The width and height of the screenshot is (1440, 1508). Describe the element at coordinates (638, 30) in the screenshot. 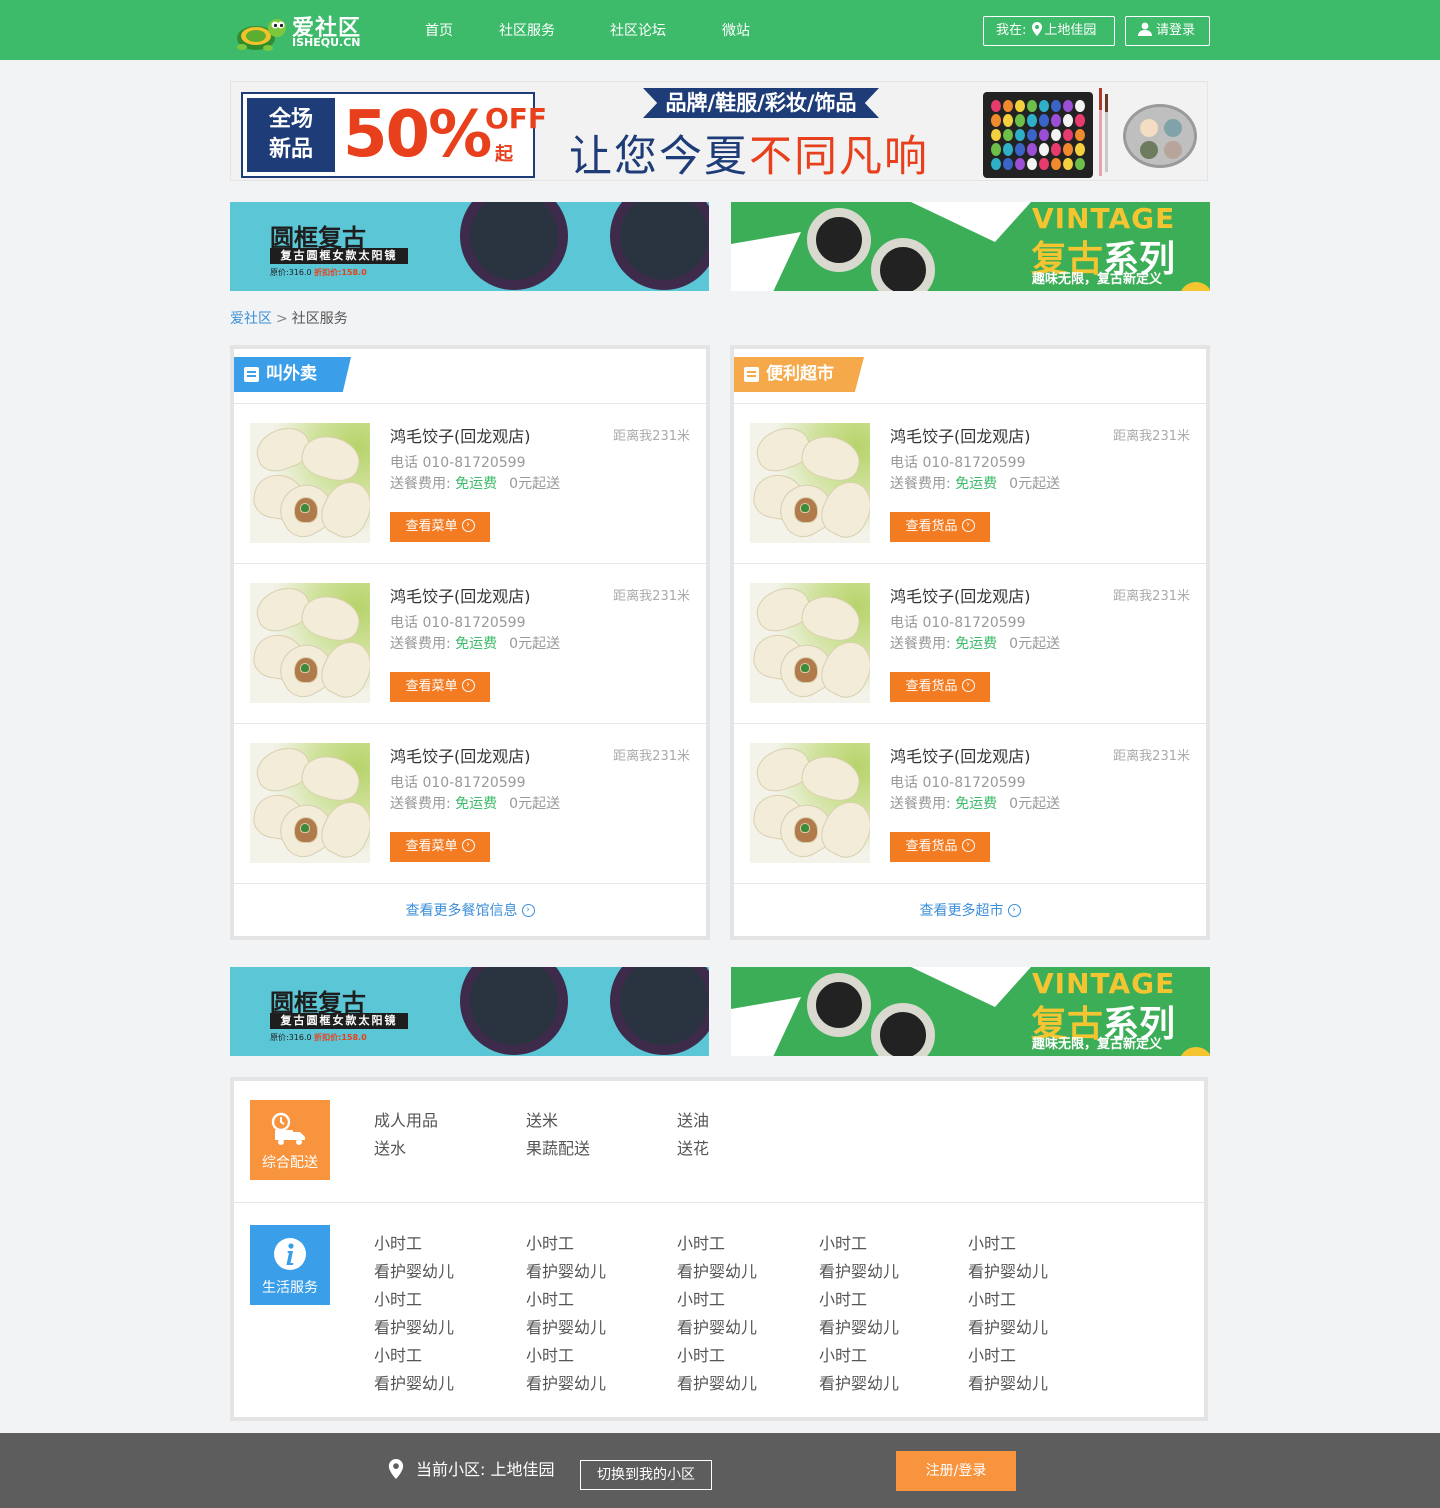

I see `nav-community-forum: 社区论坛` at that location.